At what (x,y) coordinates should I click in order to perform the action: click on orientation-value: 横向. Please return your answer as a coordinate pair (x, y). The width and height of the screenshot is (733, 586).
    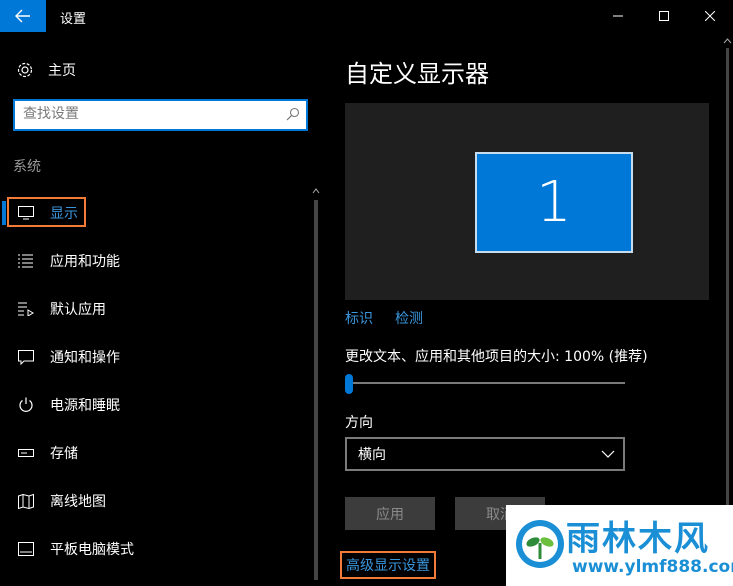
    Looking at the image, I should click on (372, 455).